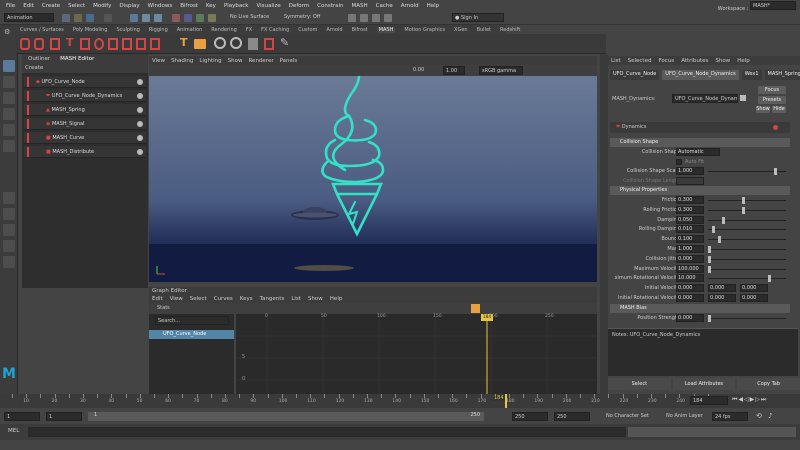 This screenshot has height=450, width=800. I want to click on shelf-tab-redshift: Redshift, so click(510, 30).